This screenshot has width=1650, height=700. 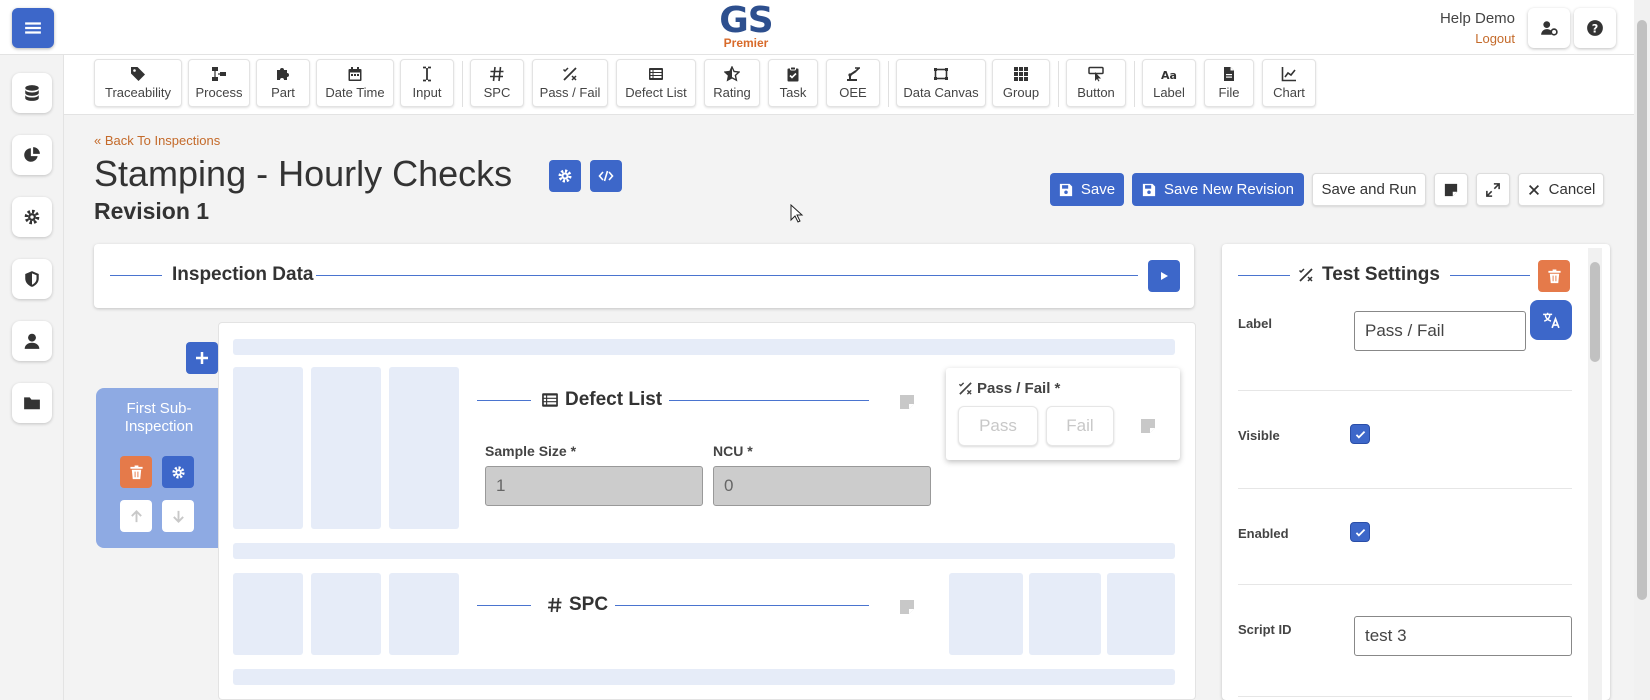 I want to click on expand-icon, so click(x=1493, y=189).